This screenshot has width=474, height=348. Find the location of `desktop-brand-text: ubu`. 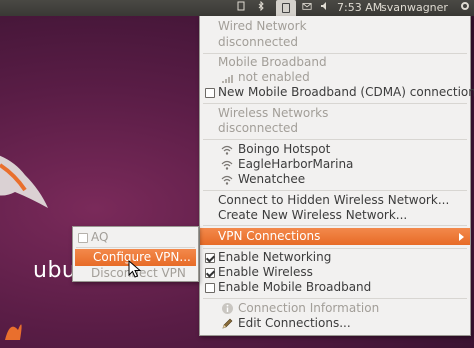

desktop-brand-text: ubu is located at coordinates (55, 270).